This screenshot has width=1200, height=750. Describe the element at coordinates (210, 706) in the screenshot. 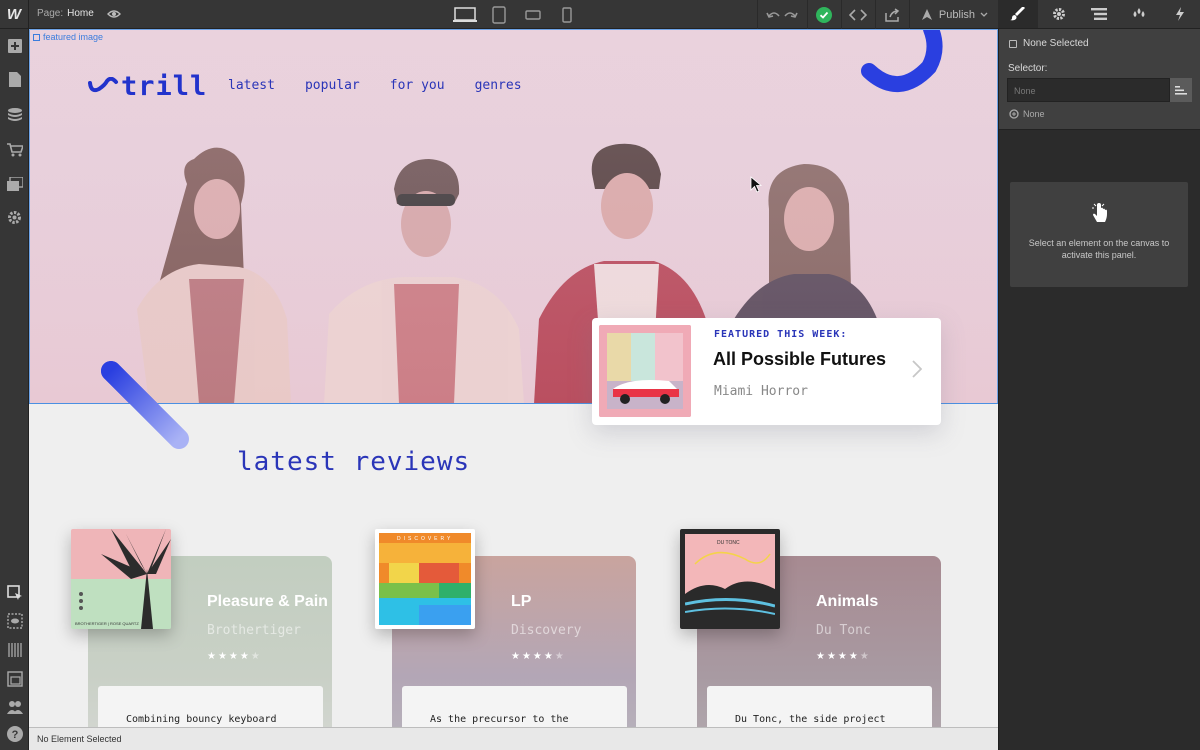

I see `review-excerpt: Combining bouncy keyboard` at that location.